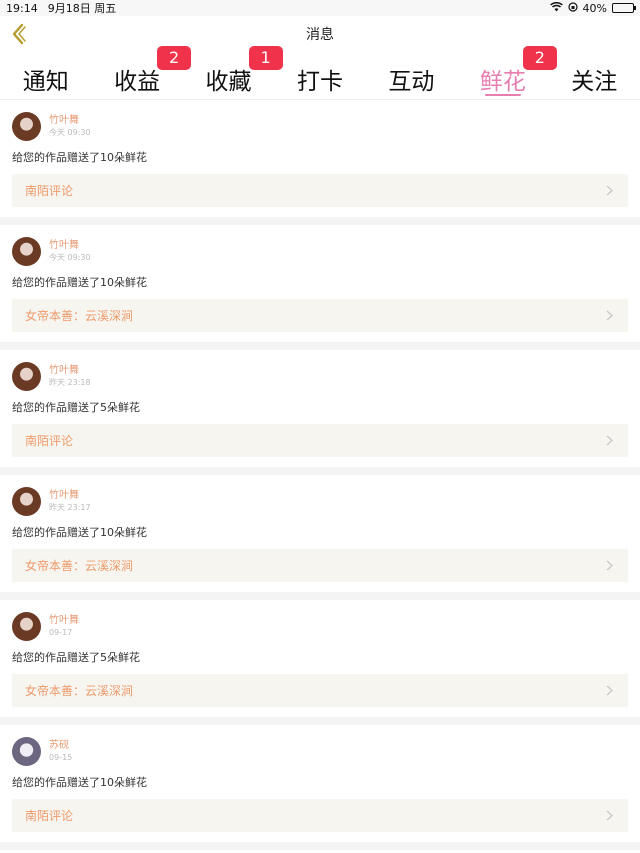 This screenshot has height=853, width=640. What do you see at coordinates (320, 501) in the screenshot?
I see `message-header: 竹叶舞 昨天 23:17` at bounding box center [320, 501].